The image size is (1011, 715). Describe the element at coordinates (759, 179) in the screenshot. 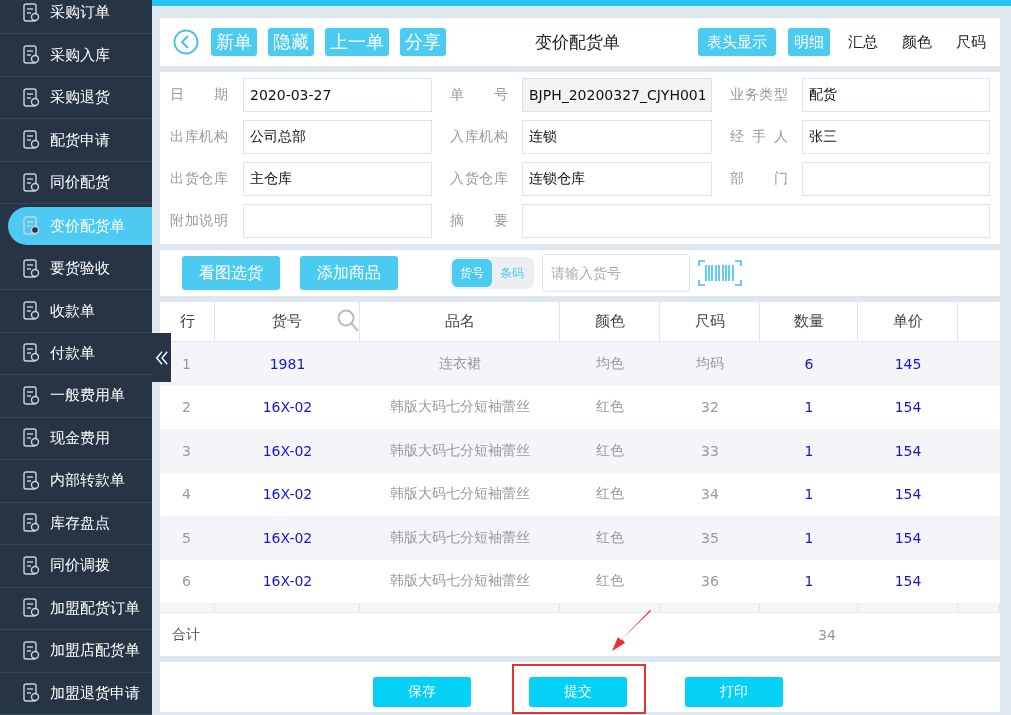

I see `field-label: 部门` at that location.